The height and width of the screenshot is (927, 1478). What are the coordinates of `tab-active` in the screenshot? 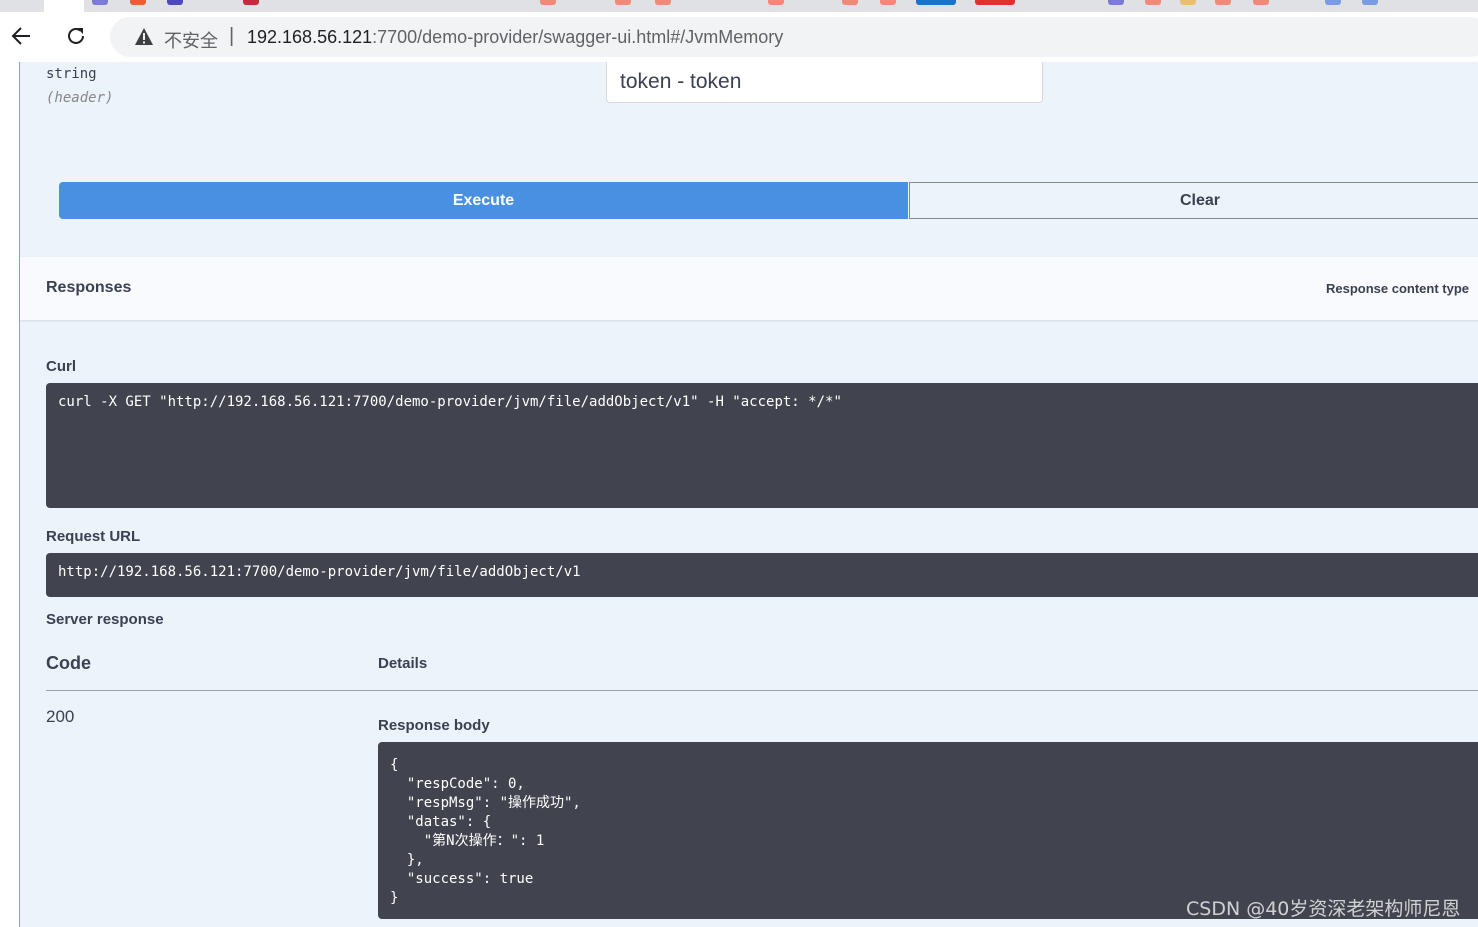 It's located at (64, 6).